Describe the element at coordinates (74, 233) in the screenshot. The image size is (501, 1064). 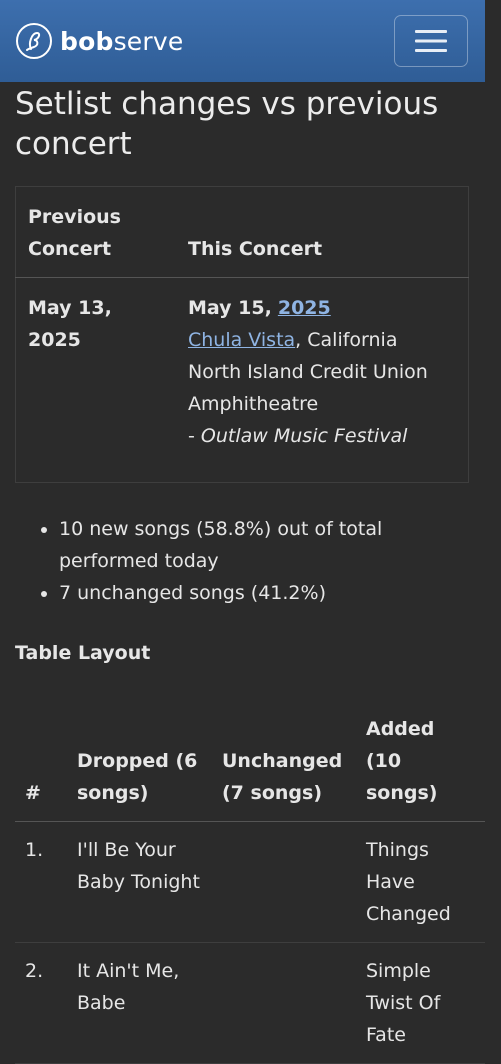
I see `previous-concert-header: Previous Concert` at that location.